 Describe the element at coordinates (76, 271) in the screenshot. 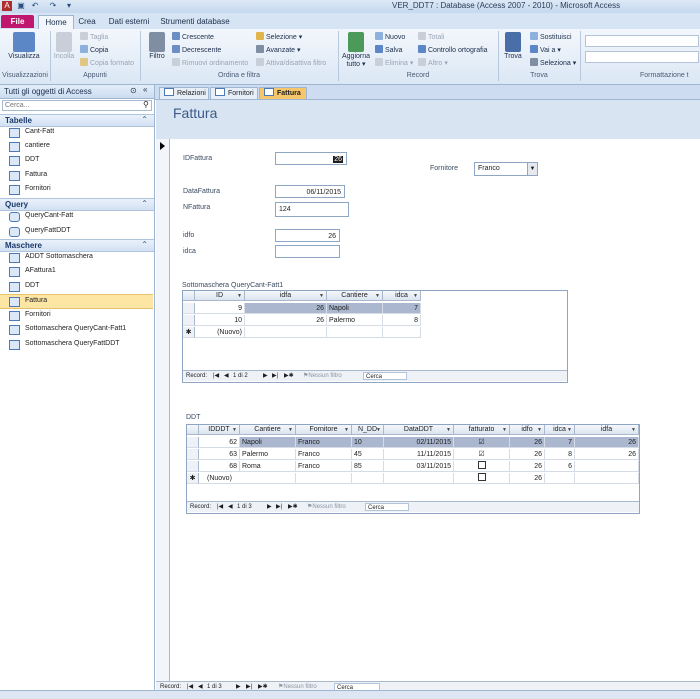

I see `nav-item-afattura1: AFattura1` at that location.